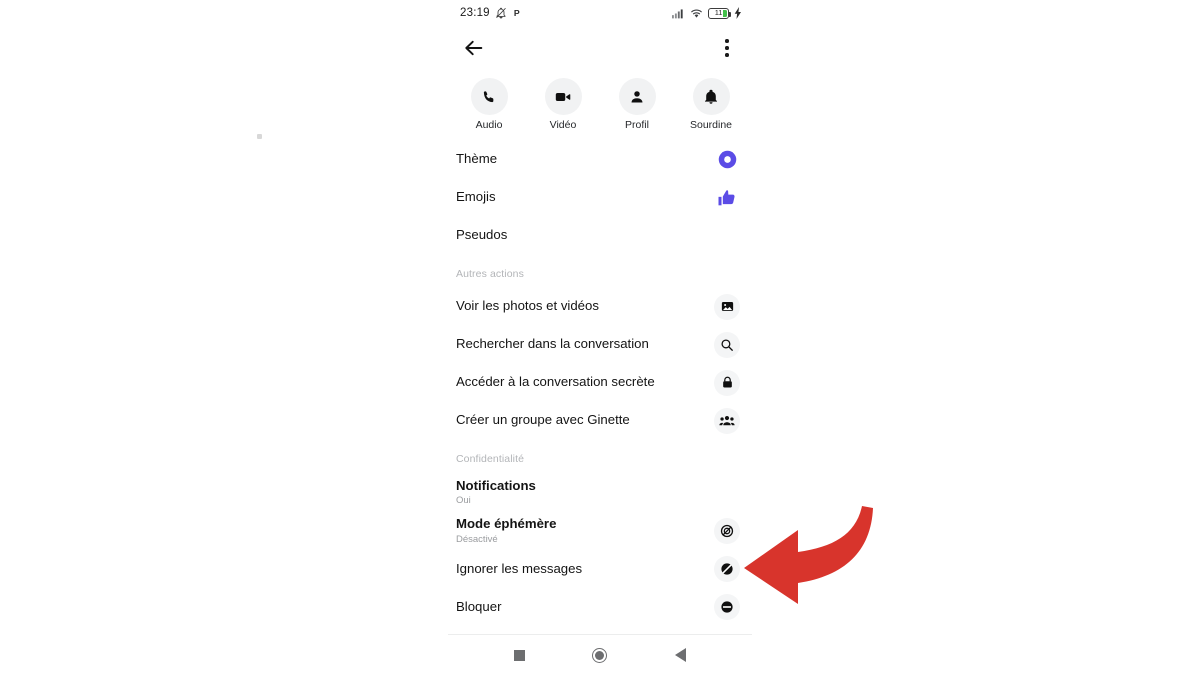  Describe the element at coordinates (489, 96) in the screenshot. I see `phone-icon` at that location.